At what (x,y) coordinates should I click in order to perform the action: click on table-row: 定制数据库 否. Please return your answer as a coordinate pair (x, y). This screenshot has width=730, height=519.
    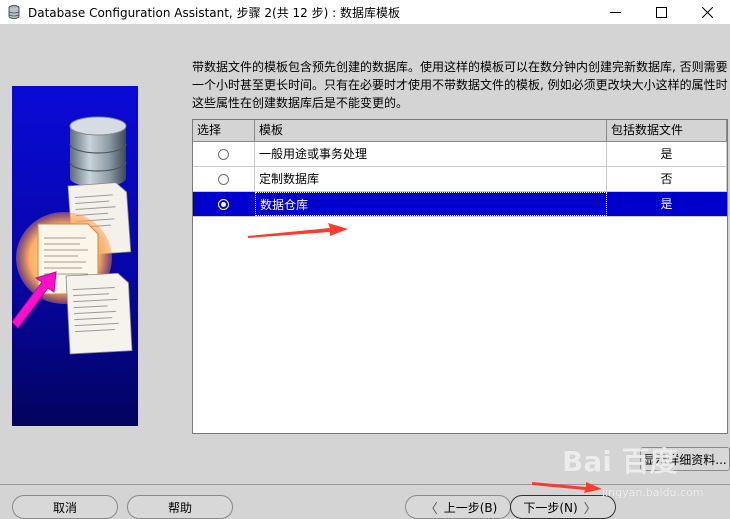
    Looking at the image, I should click on (460, 179).